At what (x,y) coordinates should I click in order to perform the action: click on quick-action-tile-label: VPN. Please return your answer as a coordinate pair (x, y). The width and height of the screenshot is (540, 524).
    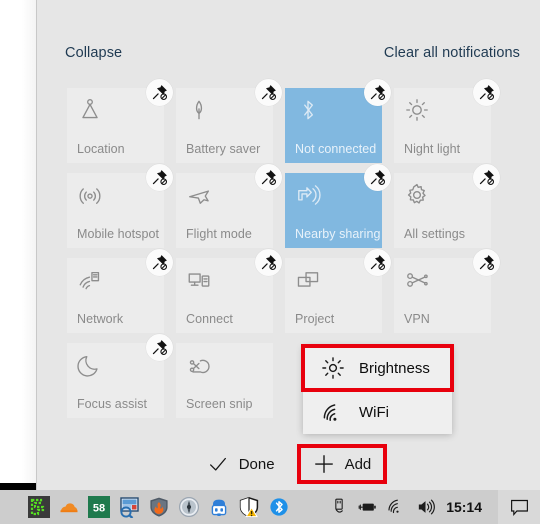
    Looking at the image, I should click on (417, 319).